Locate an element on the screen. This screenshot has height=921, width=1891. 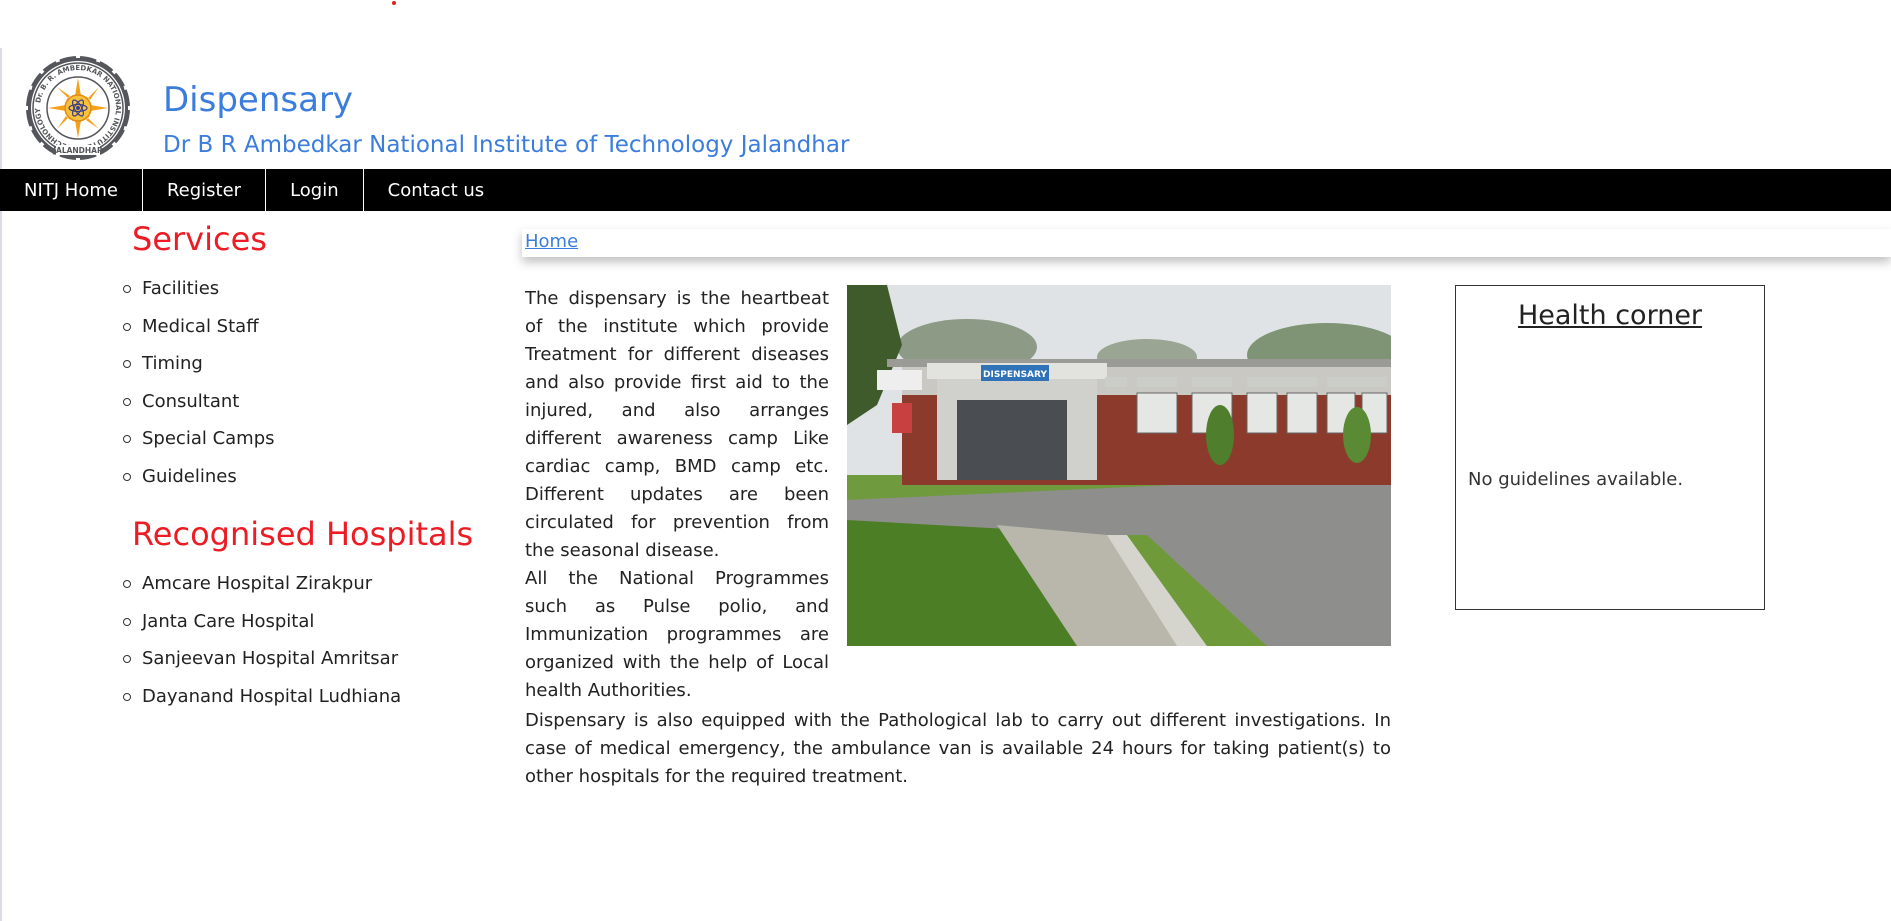
services-heading: Services is located at coordinates (199, 239).